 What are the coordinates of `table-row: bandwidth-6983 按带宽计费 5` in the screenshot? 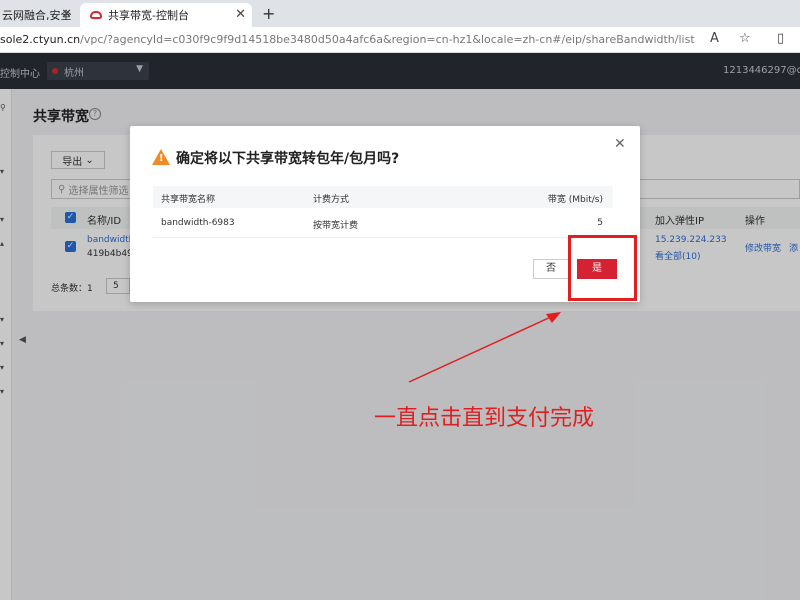 It's located at (383, 223).